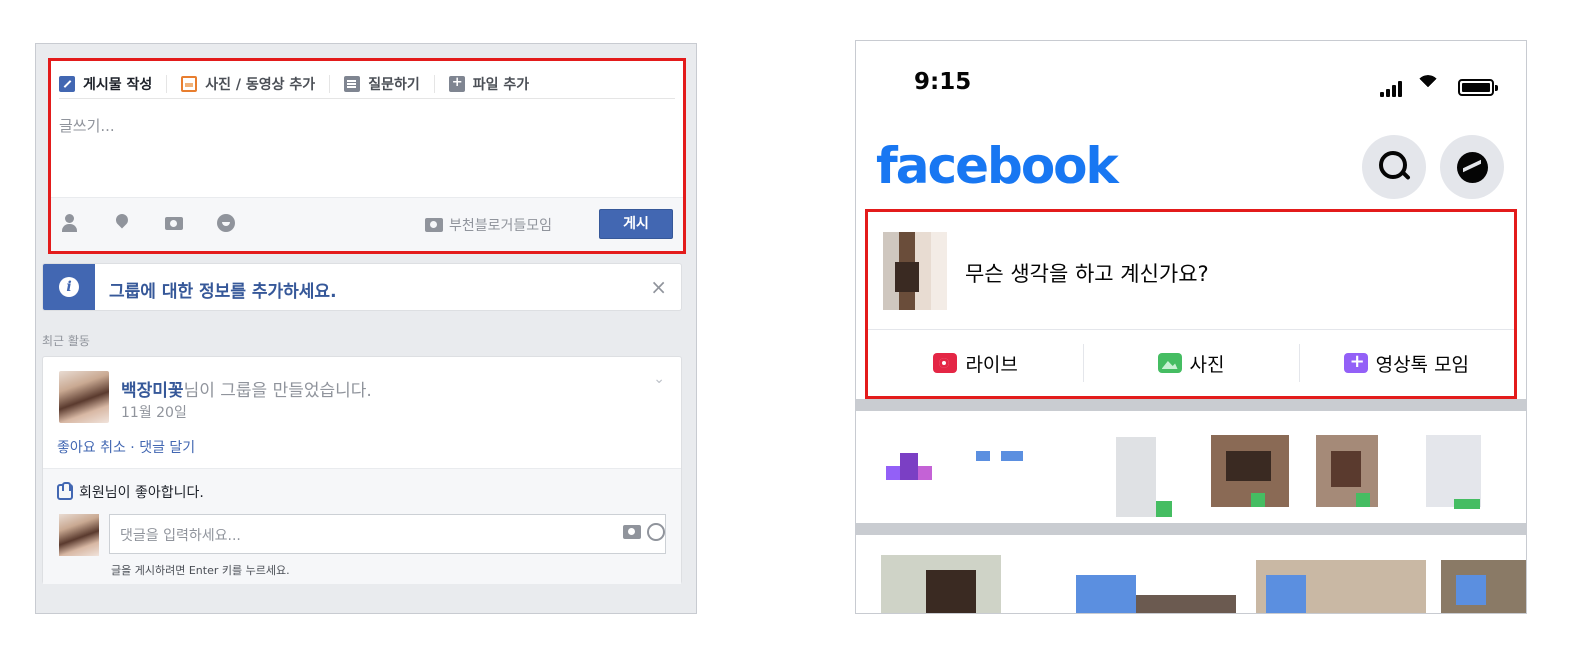  I want to click on mobile-post-composer: 무슨 생각을 하고 계신가요? 라이브 사진 영상톡 모임, so click(1191, 304).